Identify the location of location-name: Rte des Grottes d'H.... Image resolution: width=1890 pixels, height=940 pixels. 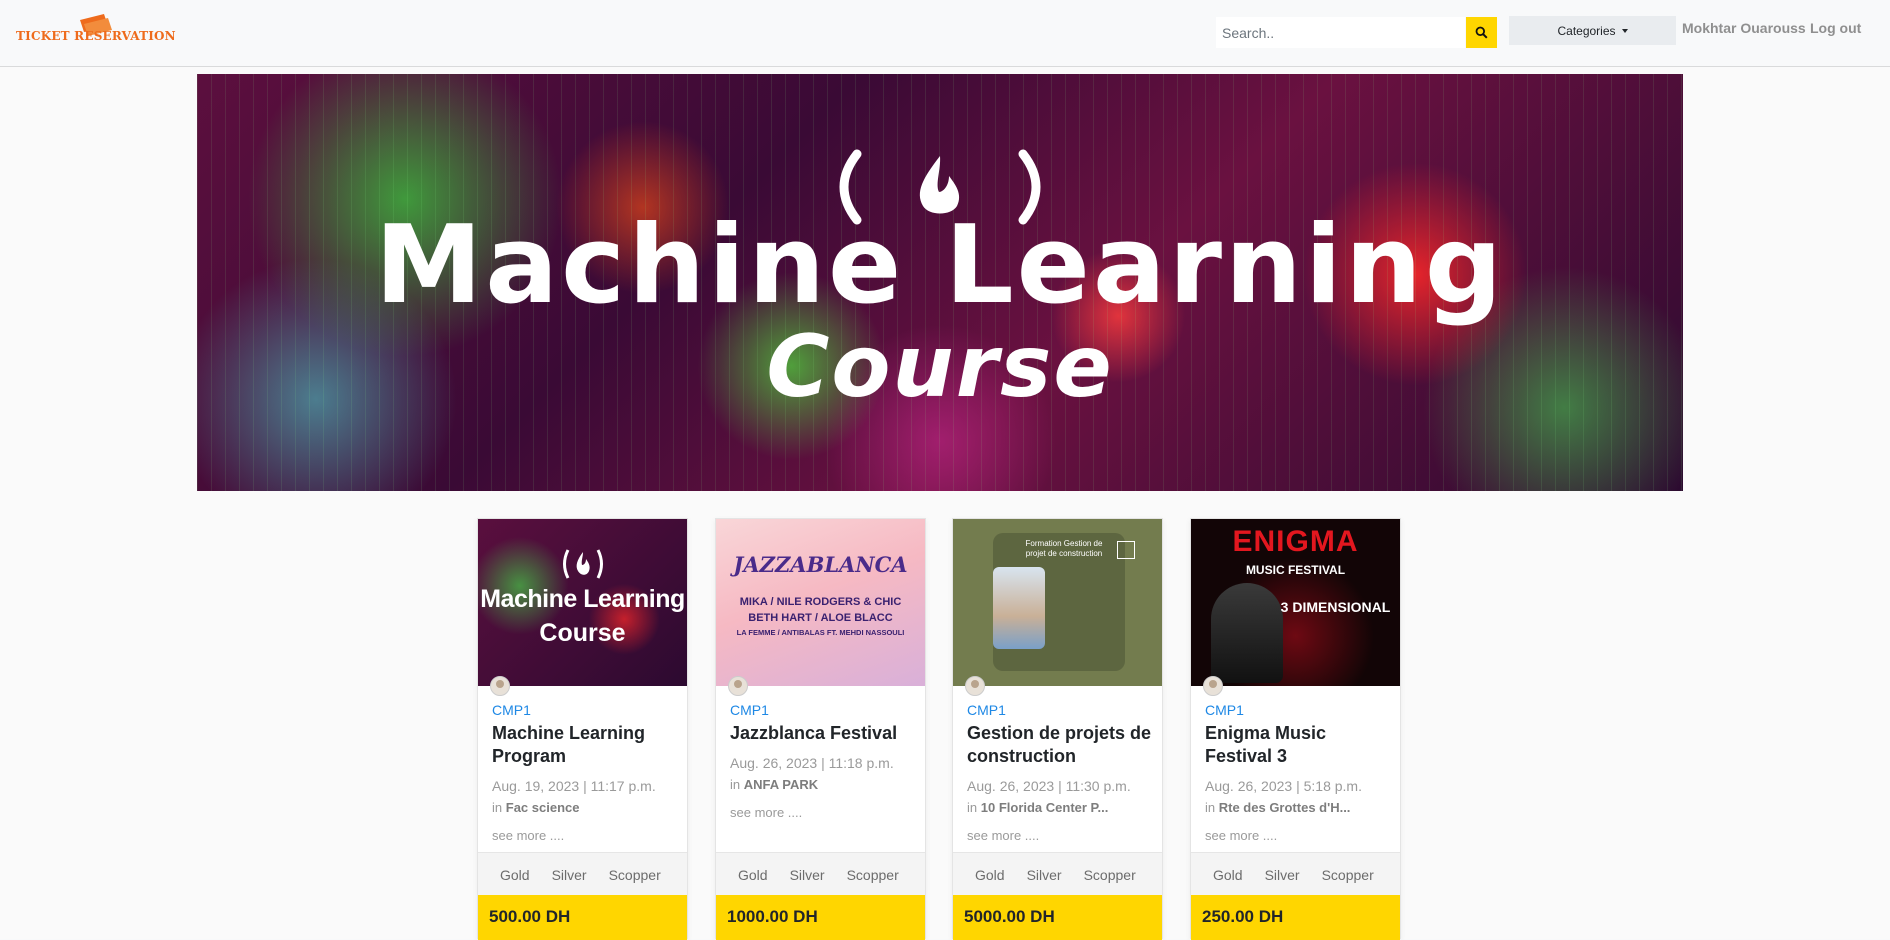
(1284, 807).